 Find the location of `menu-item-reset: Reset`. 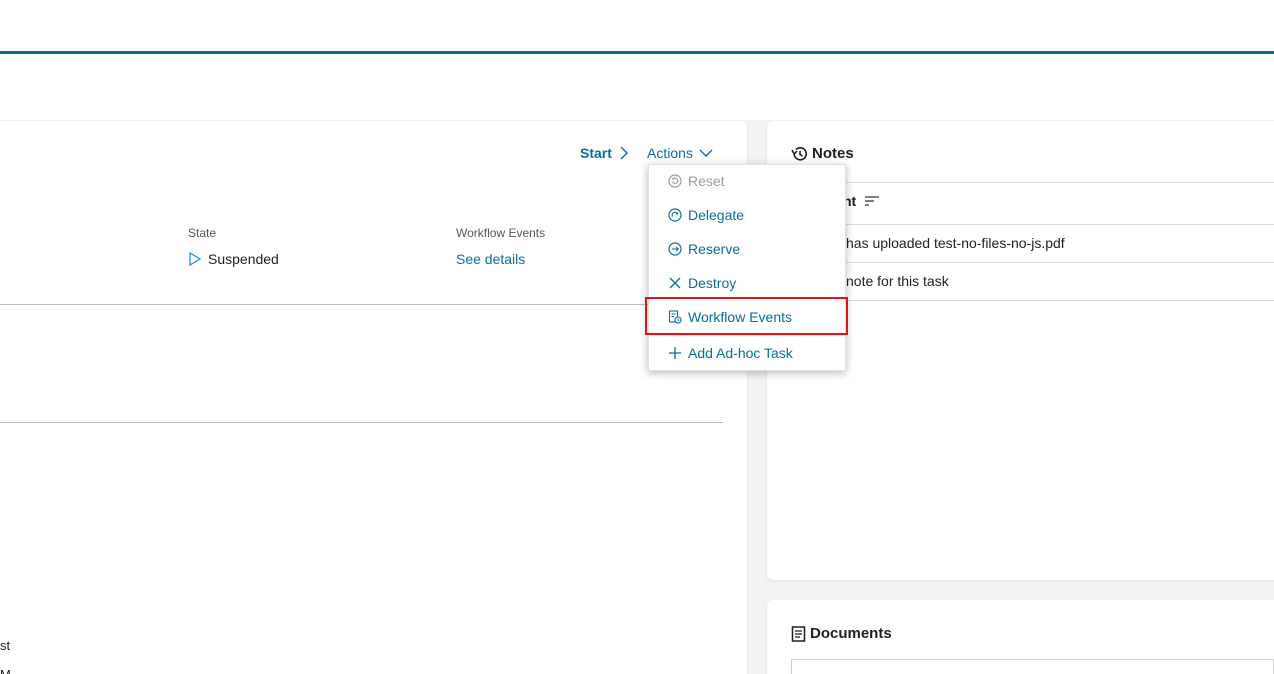

menu-item-reset: Reset is located at coordinates (696, 181).